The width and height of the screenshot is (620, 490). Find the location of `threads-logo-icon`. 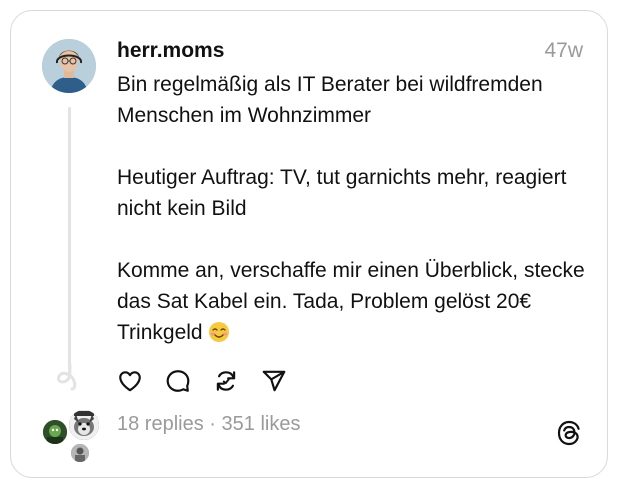

threads-logo-icon is located at coordinates (569, 433).